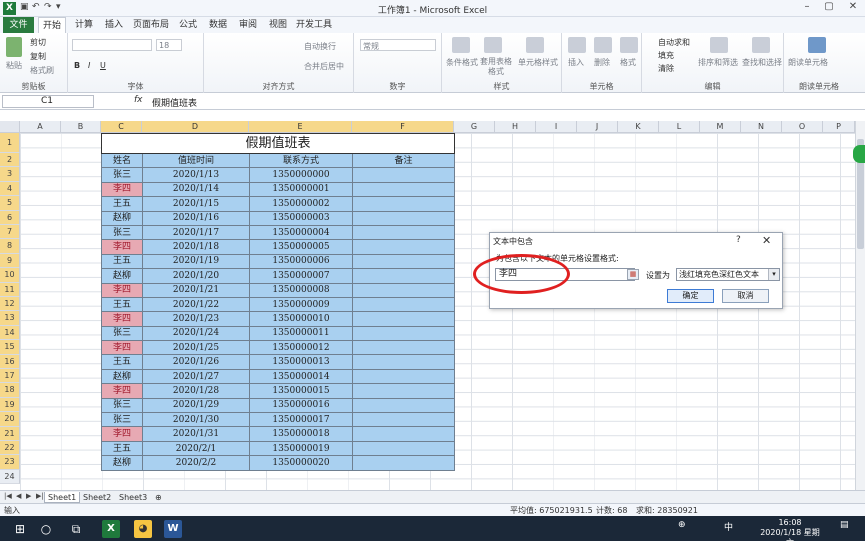  What do you see at coordinates (10, 347) in the screenshot?
I see `row-header: 15` at bounding box center [10, 347].